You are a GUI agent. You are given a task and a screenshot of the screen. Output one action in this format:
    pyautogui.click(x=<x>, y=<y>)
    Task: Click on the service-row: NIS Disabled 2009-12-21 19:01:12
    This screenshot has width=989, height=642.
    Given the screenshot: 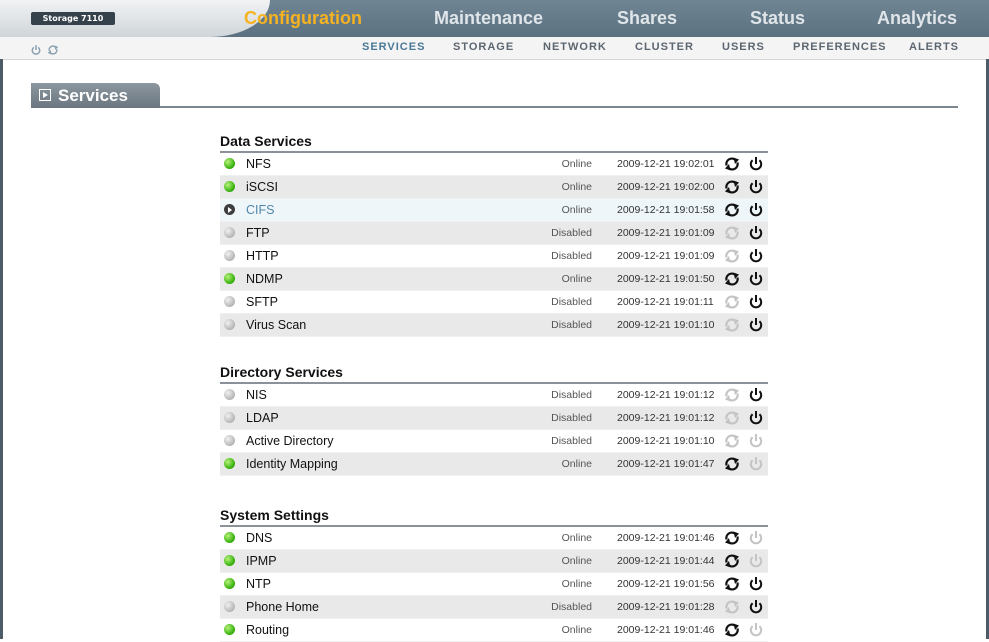 What is the action you would take?
    pyautogui.click(x=494, y=395)
    